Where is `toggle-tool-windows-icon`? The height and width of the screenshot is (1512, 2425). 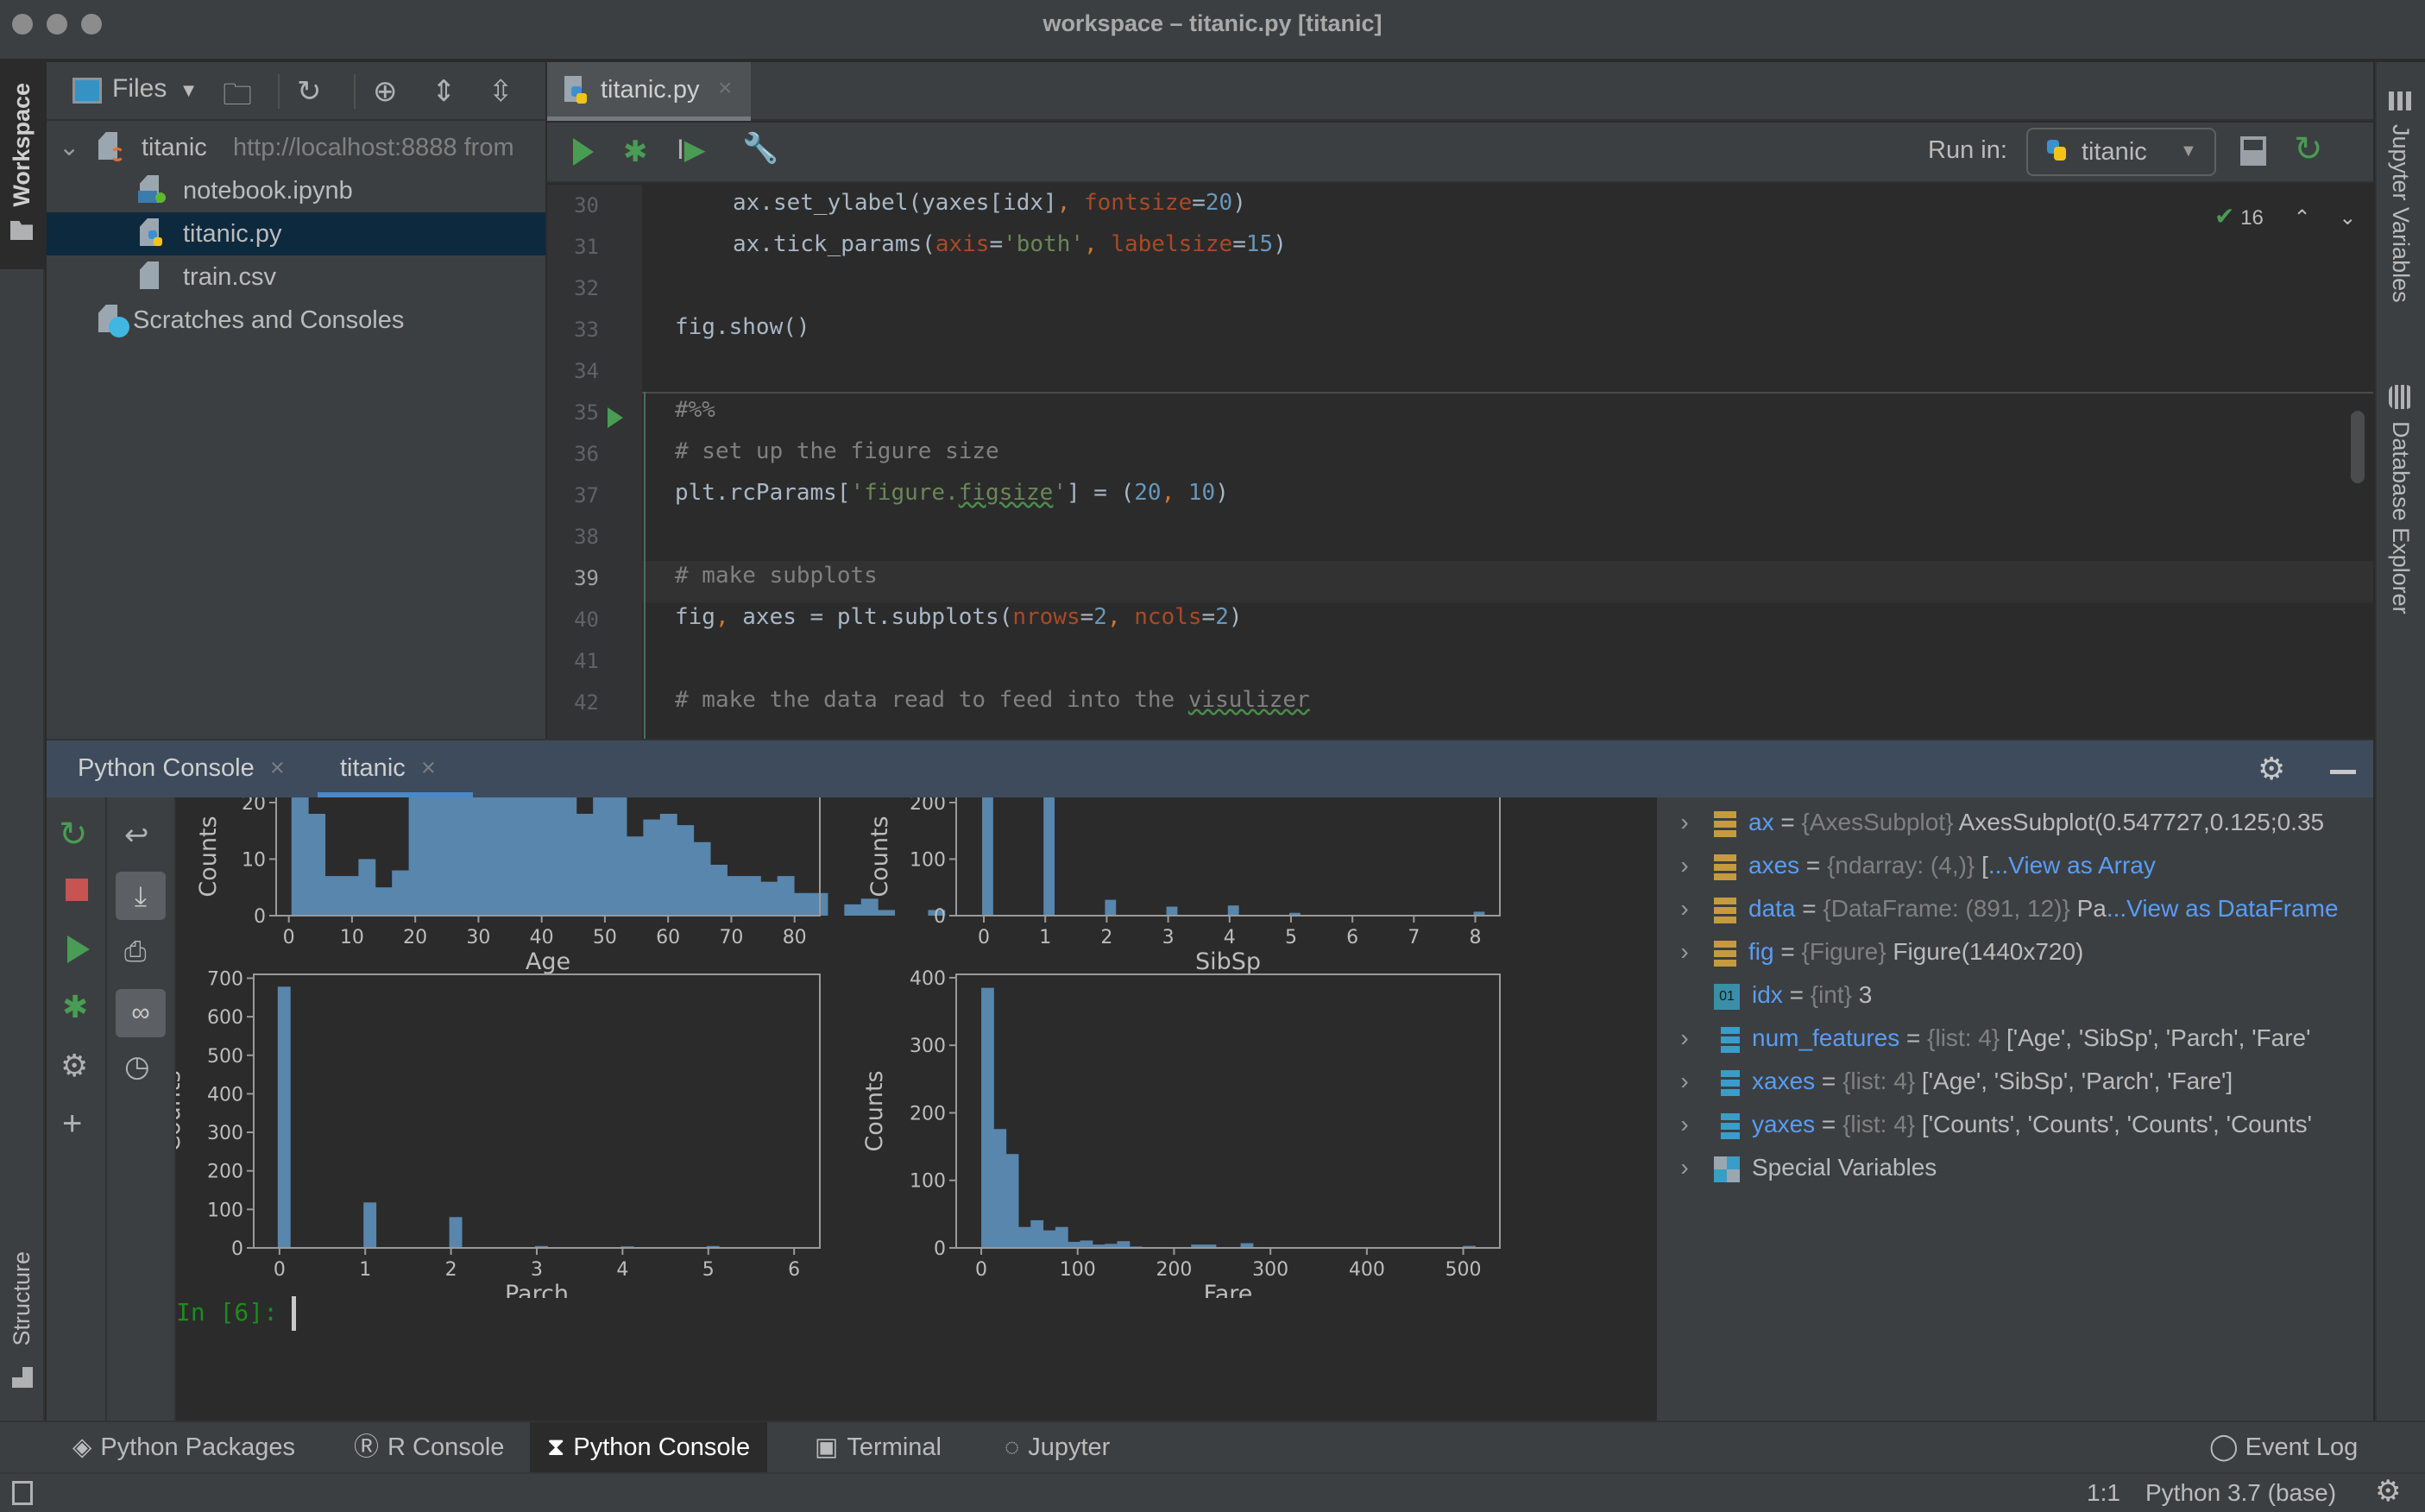 toggle-tool-windows-icon is located at coordinates (23, 1493).